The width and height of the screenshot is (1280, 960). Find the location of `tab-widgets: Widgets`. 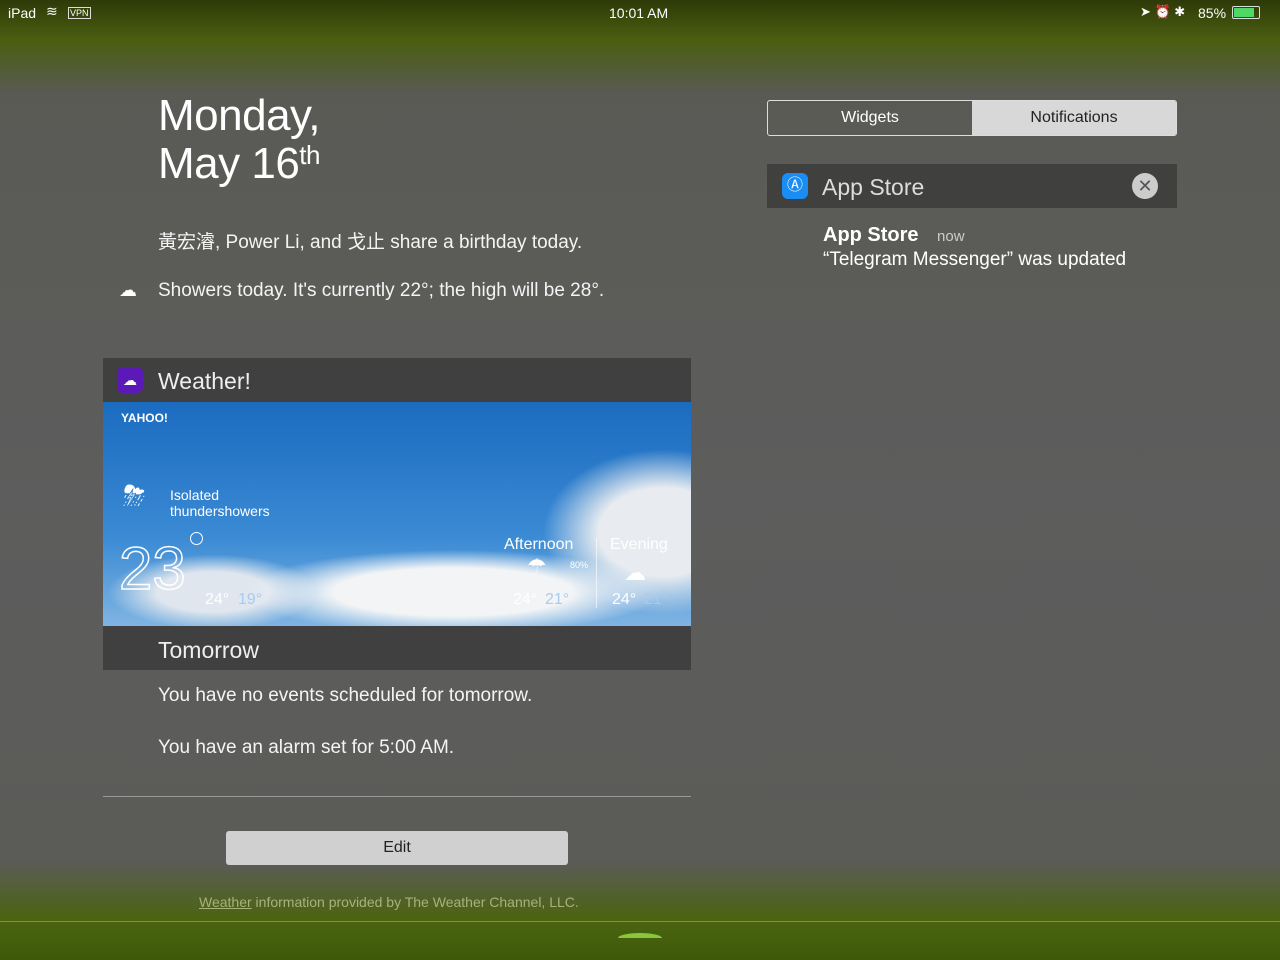

tab-widgets: Widgets is located at coordinates (870, 118).